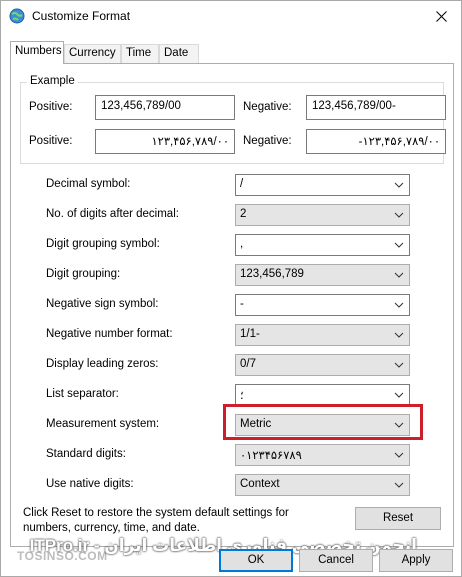  What do you see at coordinates (83, 274) in the screenshot?
I see `setting-label: Digit grouping:` at bounding box center [83, 274].